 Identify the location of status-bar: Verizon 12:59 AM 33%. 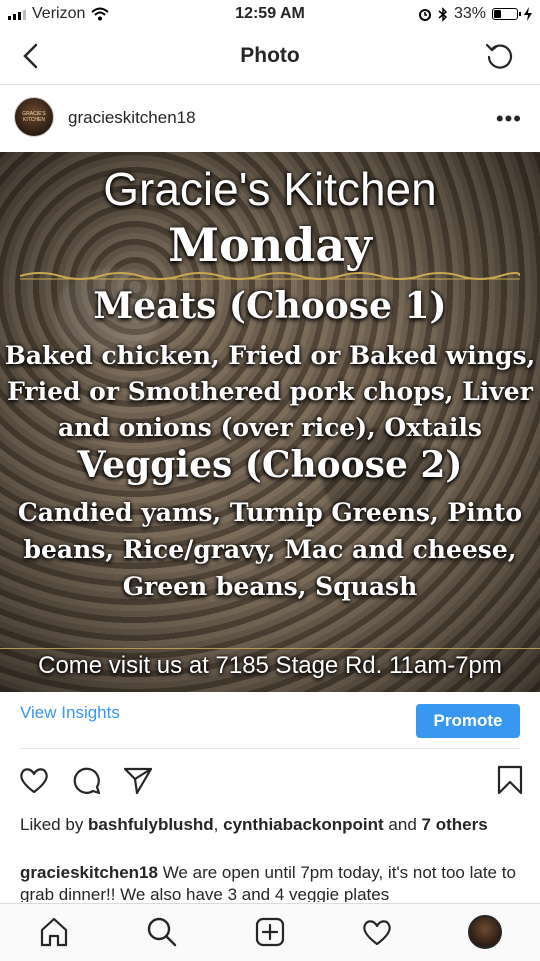
(270, 14).